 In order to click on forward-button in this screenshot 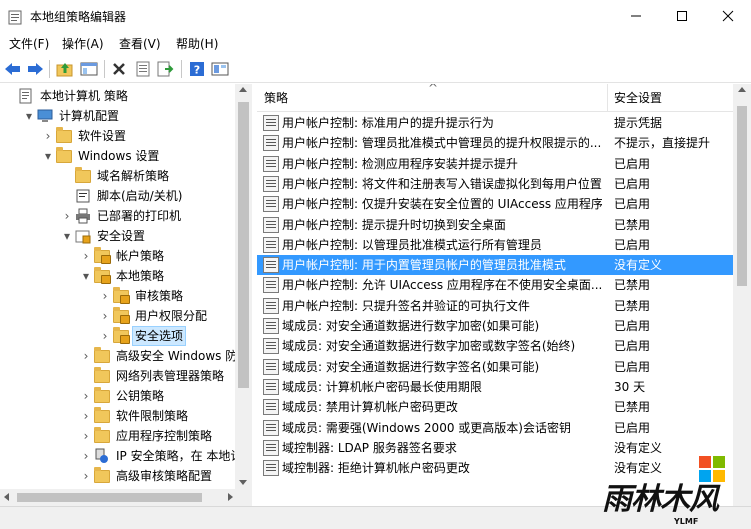, I will do `click(35, 69)`.